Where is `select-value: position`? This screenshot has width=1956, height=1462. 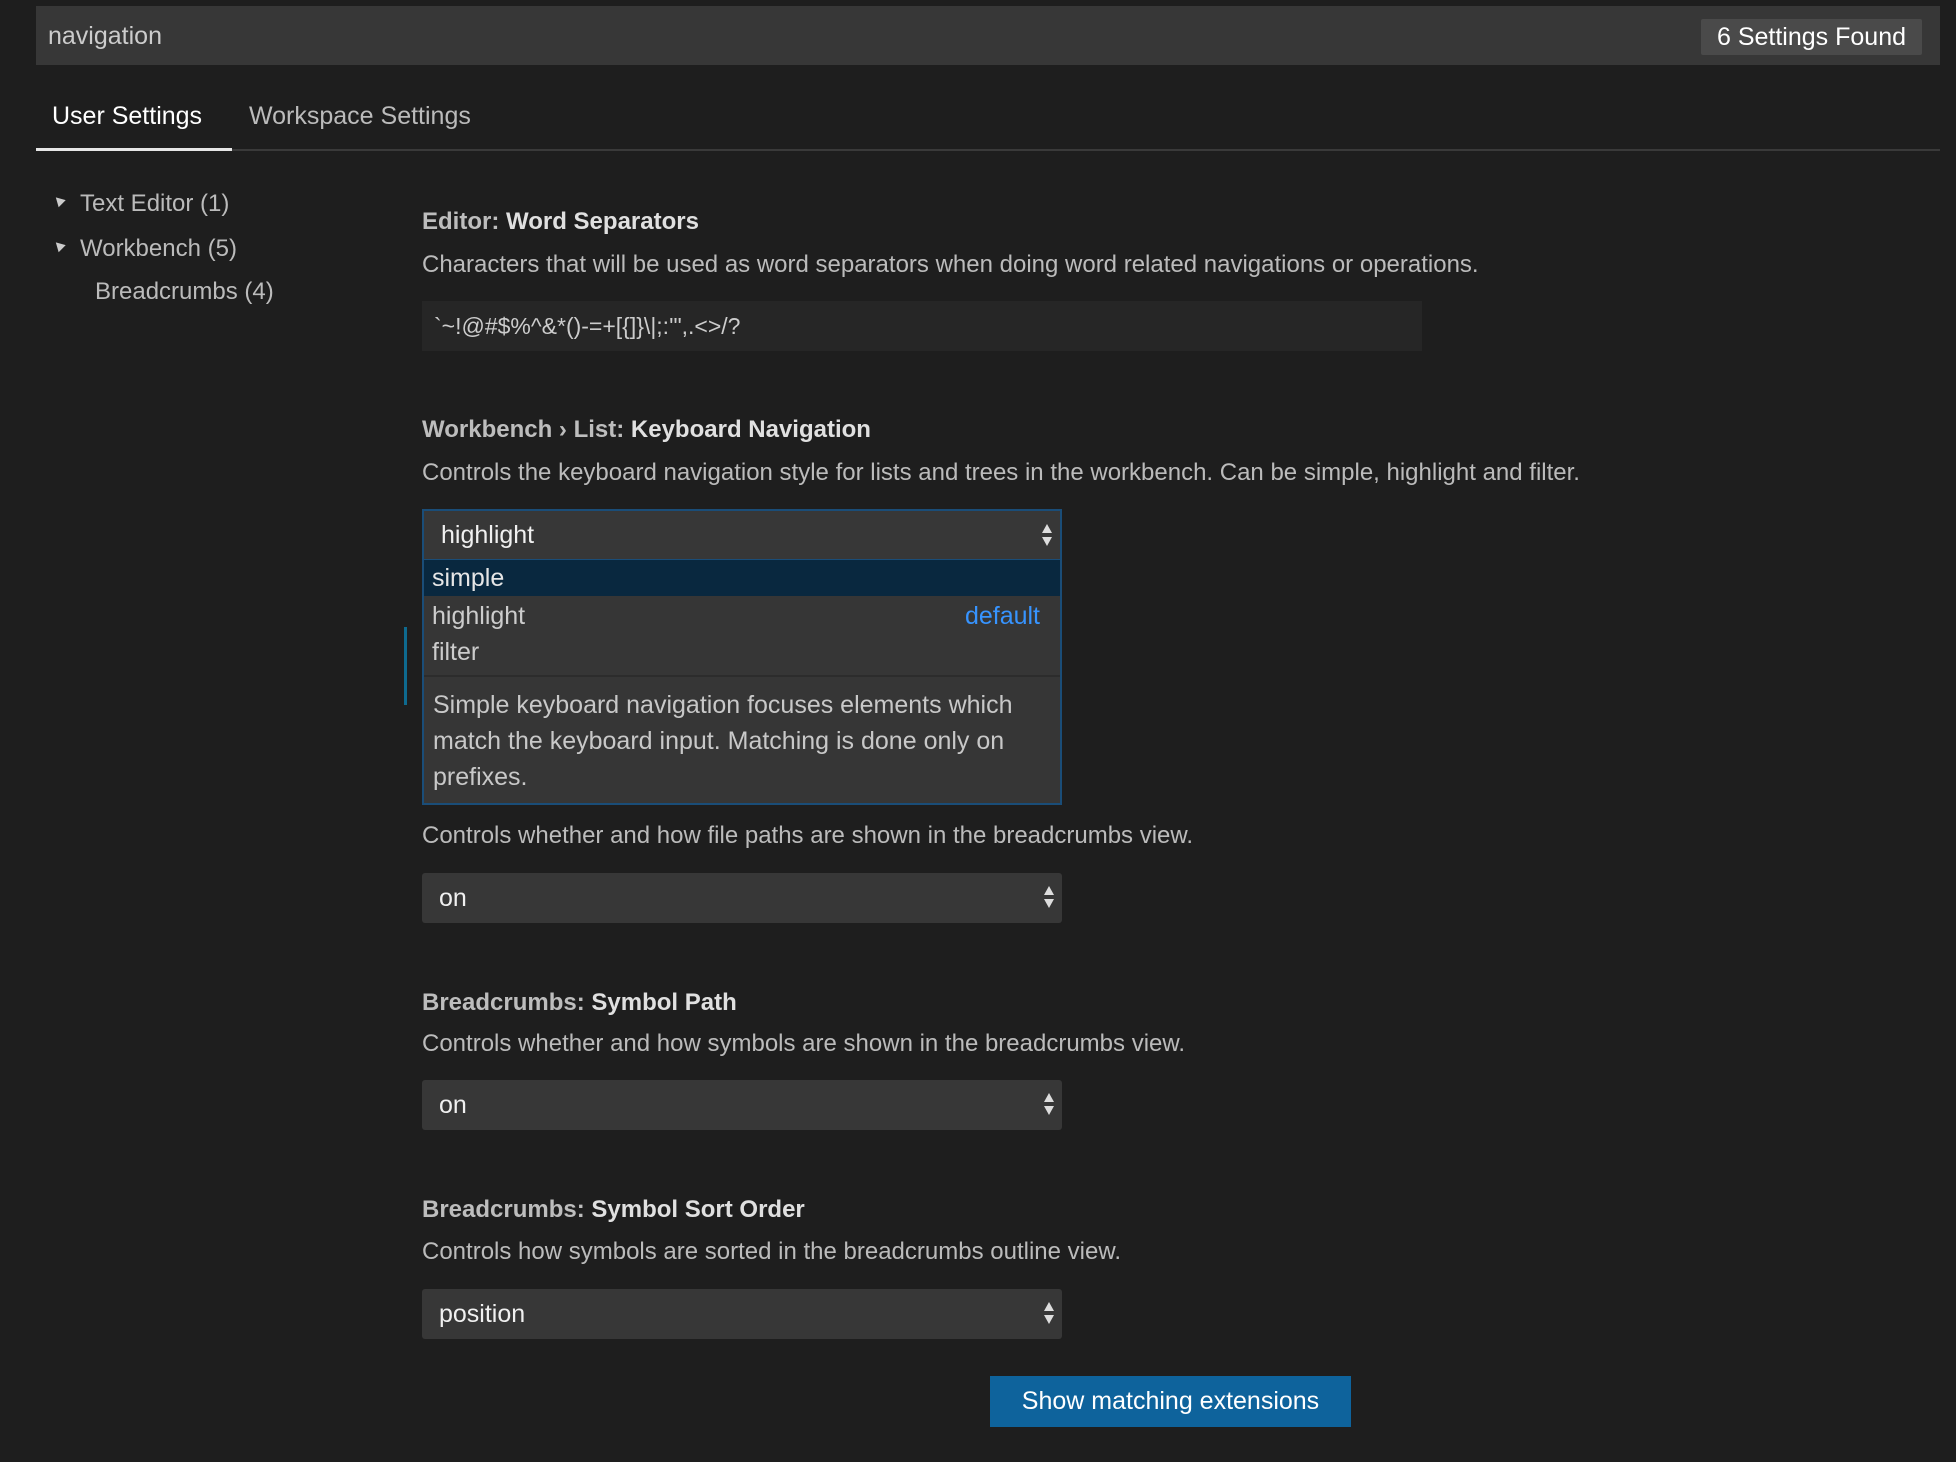
select-value: position is located at coordinates (482, 1314).